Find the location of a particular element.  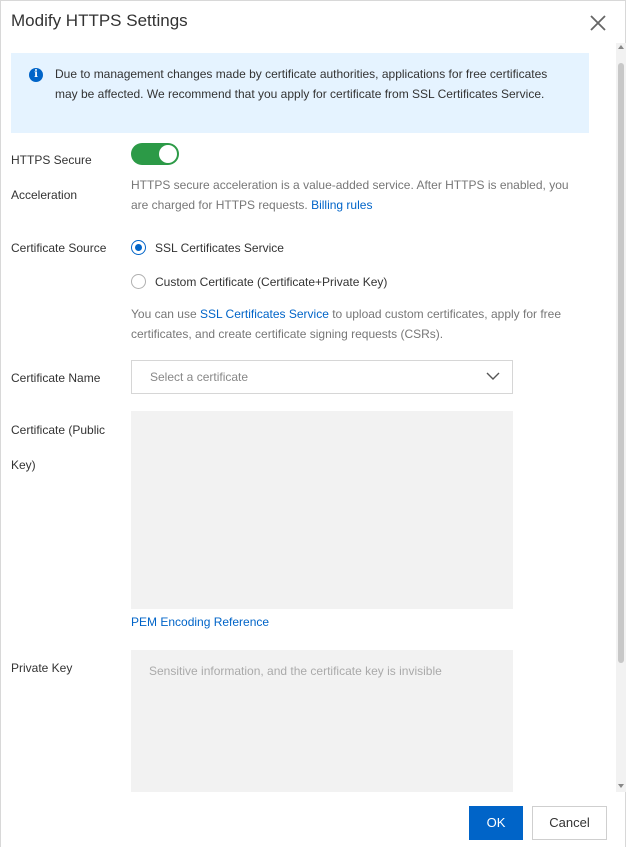

private-key-label: Private Key is located at coordinates (42, 668).